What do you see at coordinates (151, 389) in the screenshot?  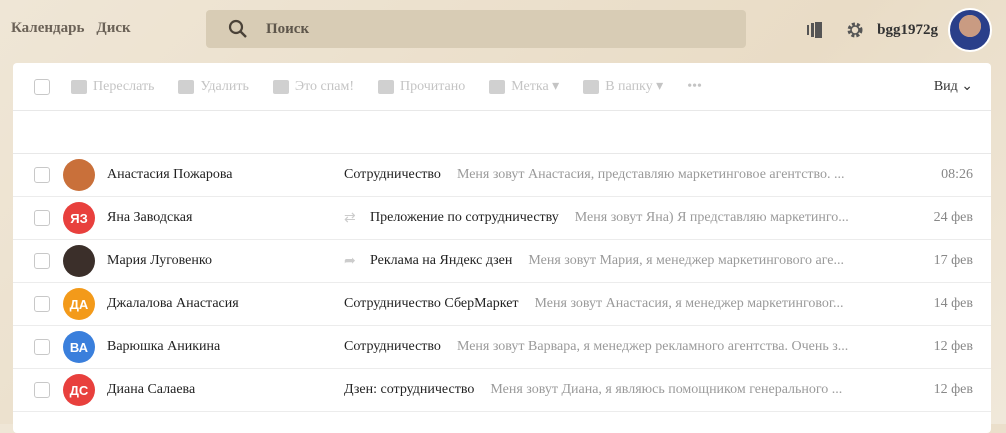 I see `sender-name: Диана Салаева` at bounding box center [151, 389].